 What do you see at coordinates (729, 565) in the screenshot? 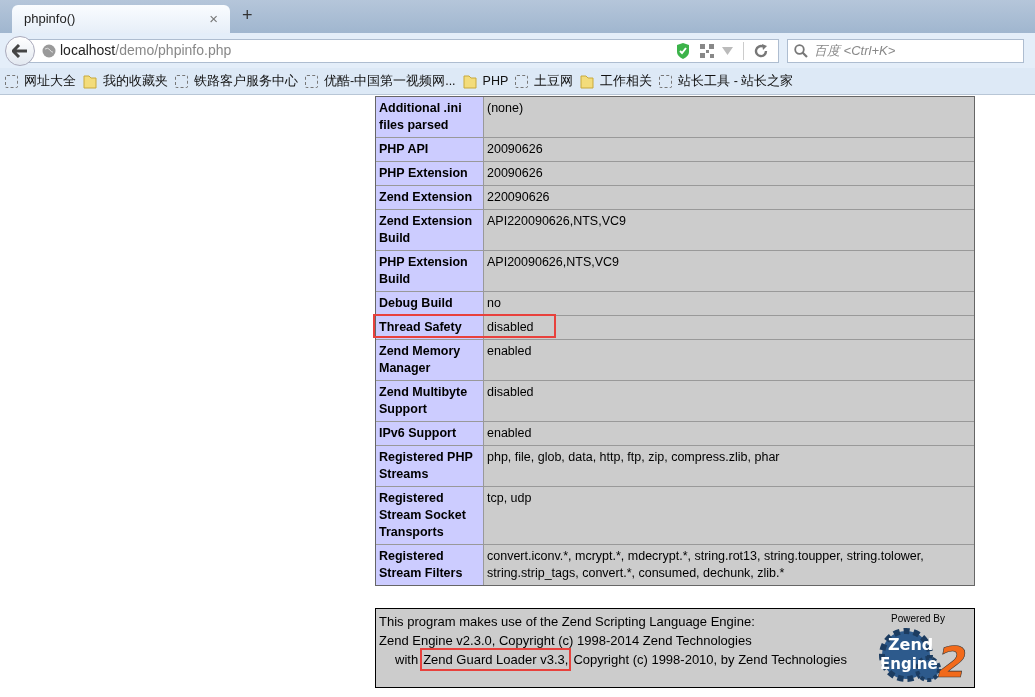
I see `value-cell: convert.iconv.*, mcrypt.*, mdecrypt.*, string.rot13, string.toupper, string.tolower, string.strip_tags, convert.*, consumed, dechunk, zlib.*` at bounding box center [729, 565].